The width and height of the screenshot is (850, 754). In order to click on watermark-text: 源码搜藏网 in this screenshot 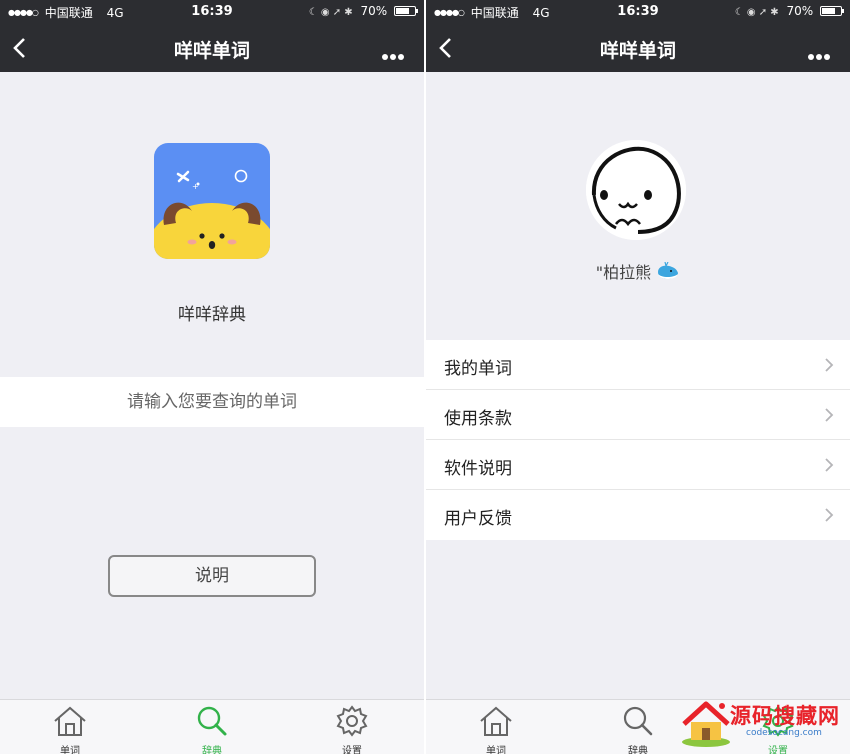, I will do `click(785, 716)`.